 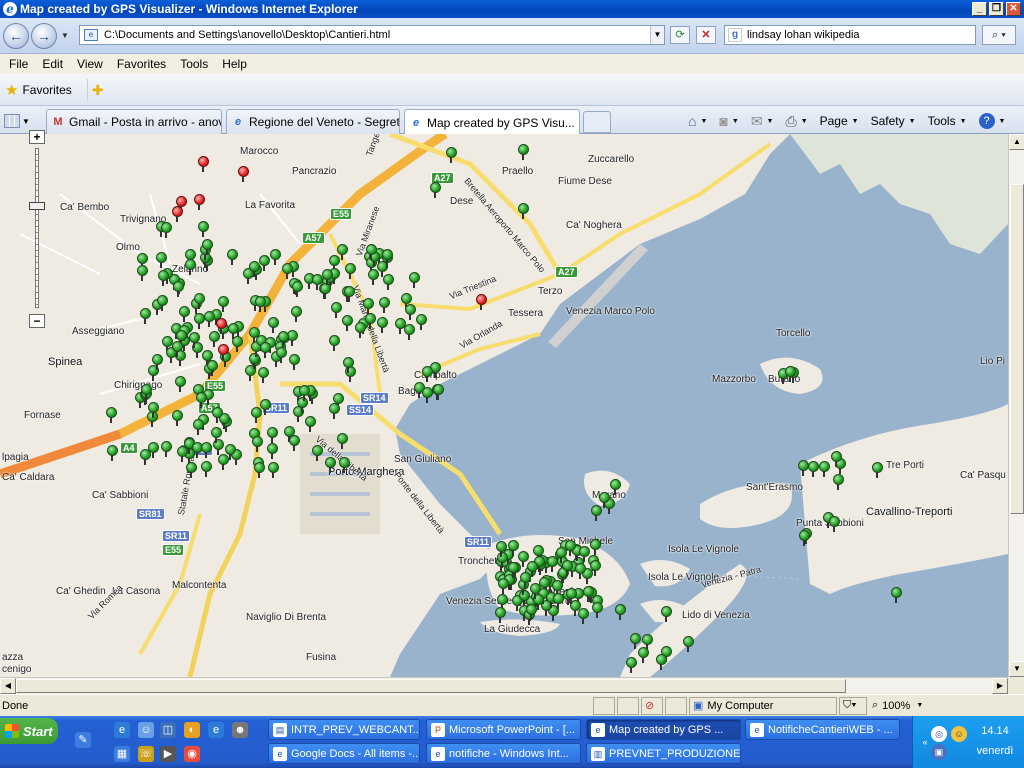 What do you see at coordinates (728, 121) in the screenshot?
I see `feeds-button: ◙ ▼` at bounding box center [728, 121].